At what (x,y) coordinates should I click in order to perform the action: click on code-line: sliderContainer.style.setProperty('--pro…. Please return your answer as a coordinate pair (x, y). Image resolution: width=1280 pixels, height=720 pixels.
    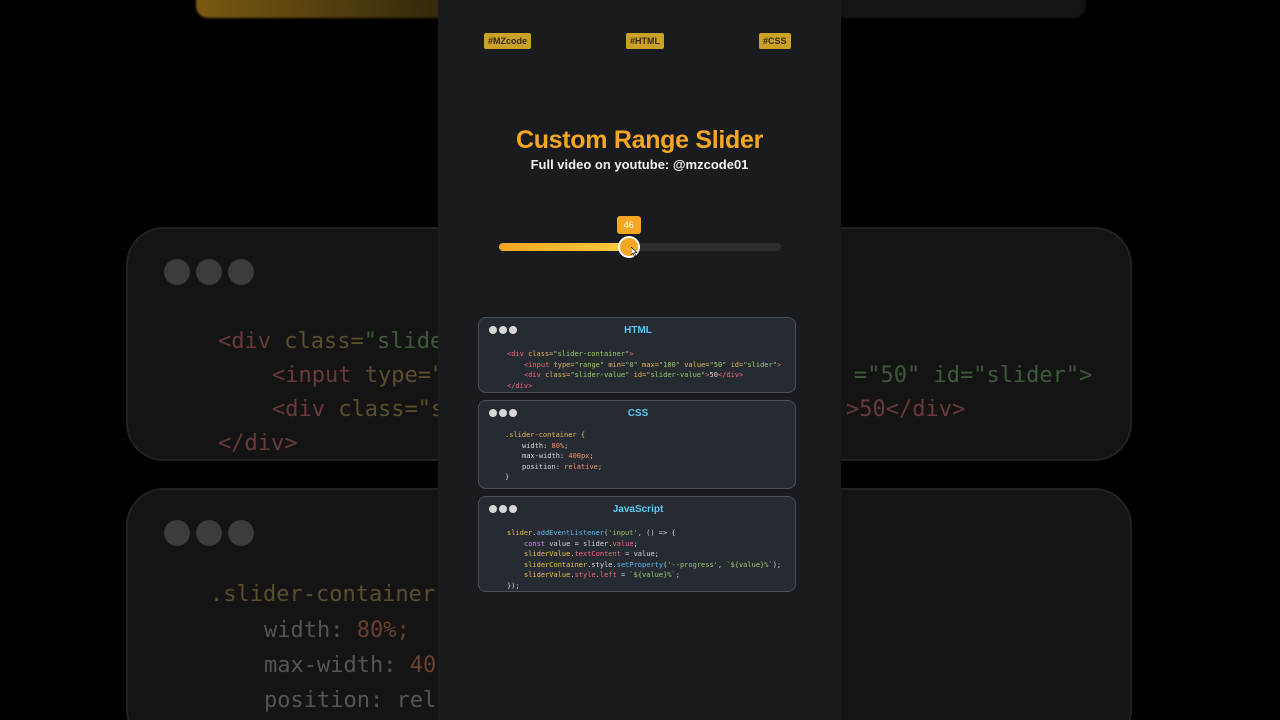
    Looking at the image, I should click on (653, 564).